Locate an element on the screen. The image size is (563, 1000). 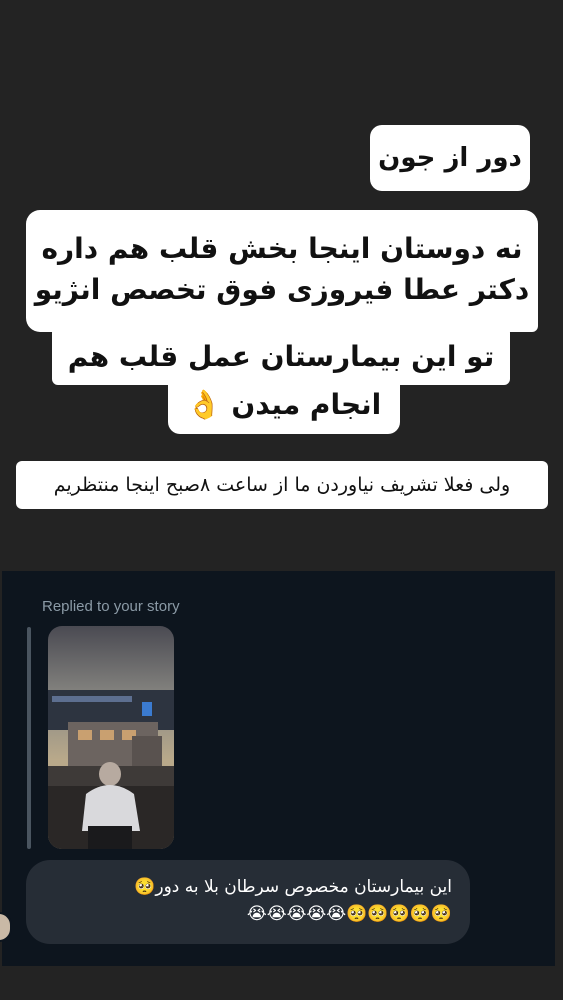
reply-message-line1: این بیمارستان مخصوص سرطان بلا به دور🥺 is located at coordinates (293, 887).